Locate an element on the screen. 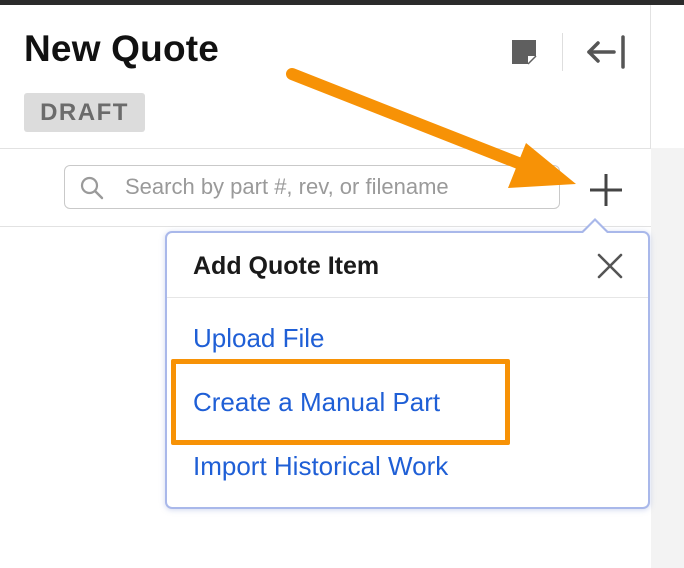  upload-file-link: Upload File is located at coordinates (259, 338).